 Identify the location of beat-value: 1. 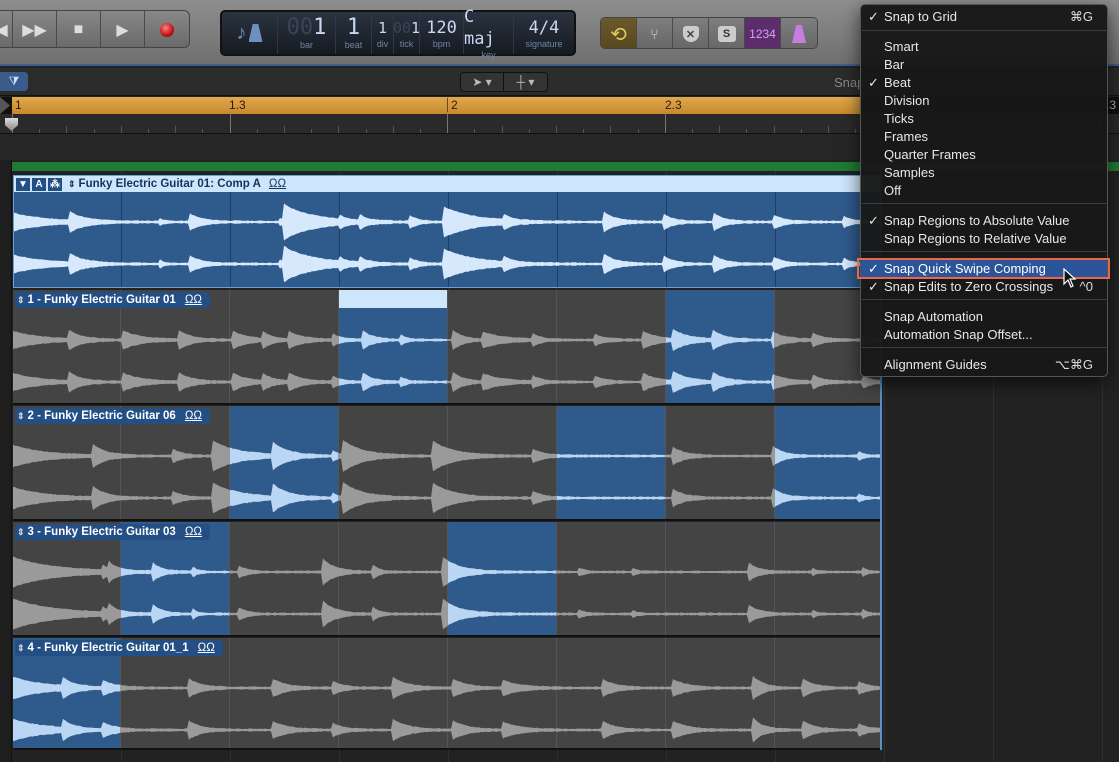
(353, 27).